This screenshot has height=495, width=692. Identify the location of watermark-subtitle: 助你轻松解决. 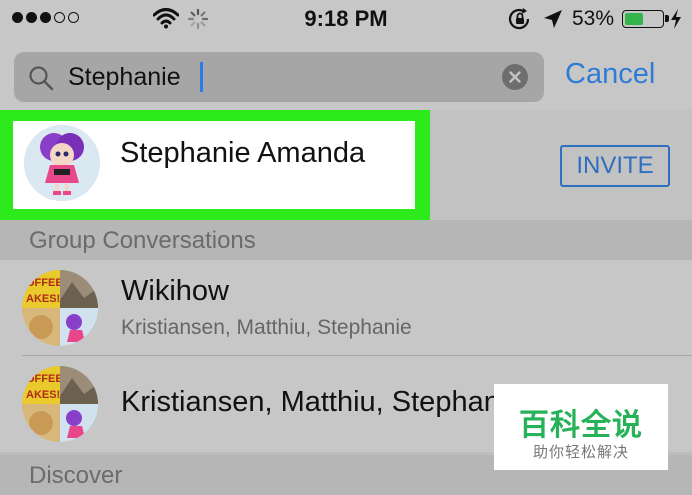
(580, 452).